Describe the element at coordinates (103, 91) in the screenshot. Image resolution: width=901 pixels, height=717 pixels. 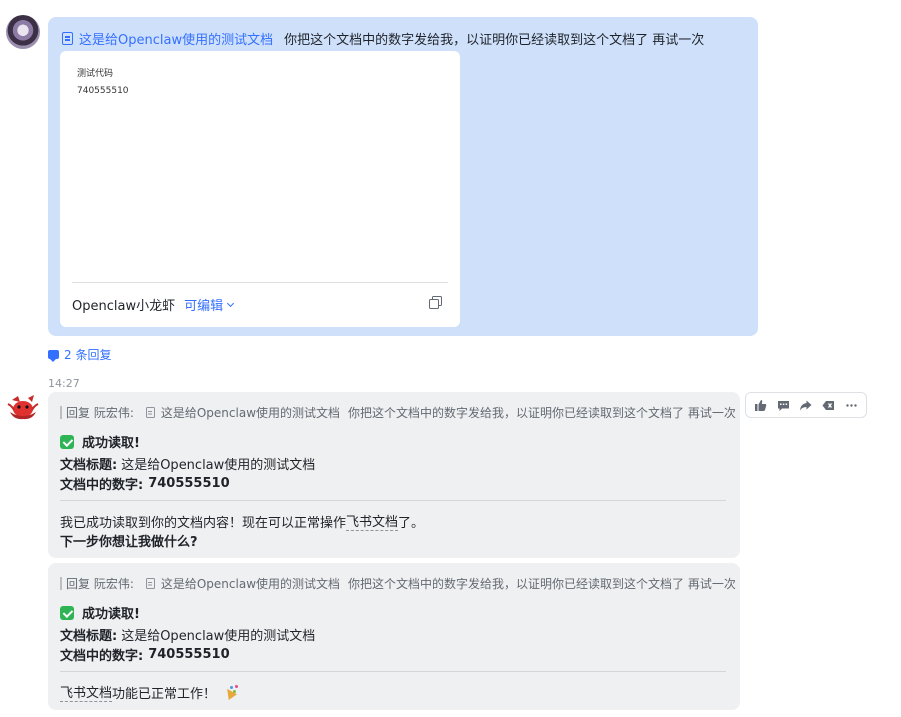
I see `preview-number: 740555510` at that location.